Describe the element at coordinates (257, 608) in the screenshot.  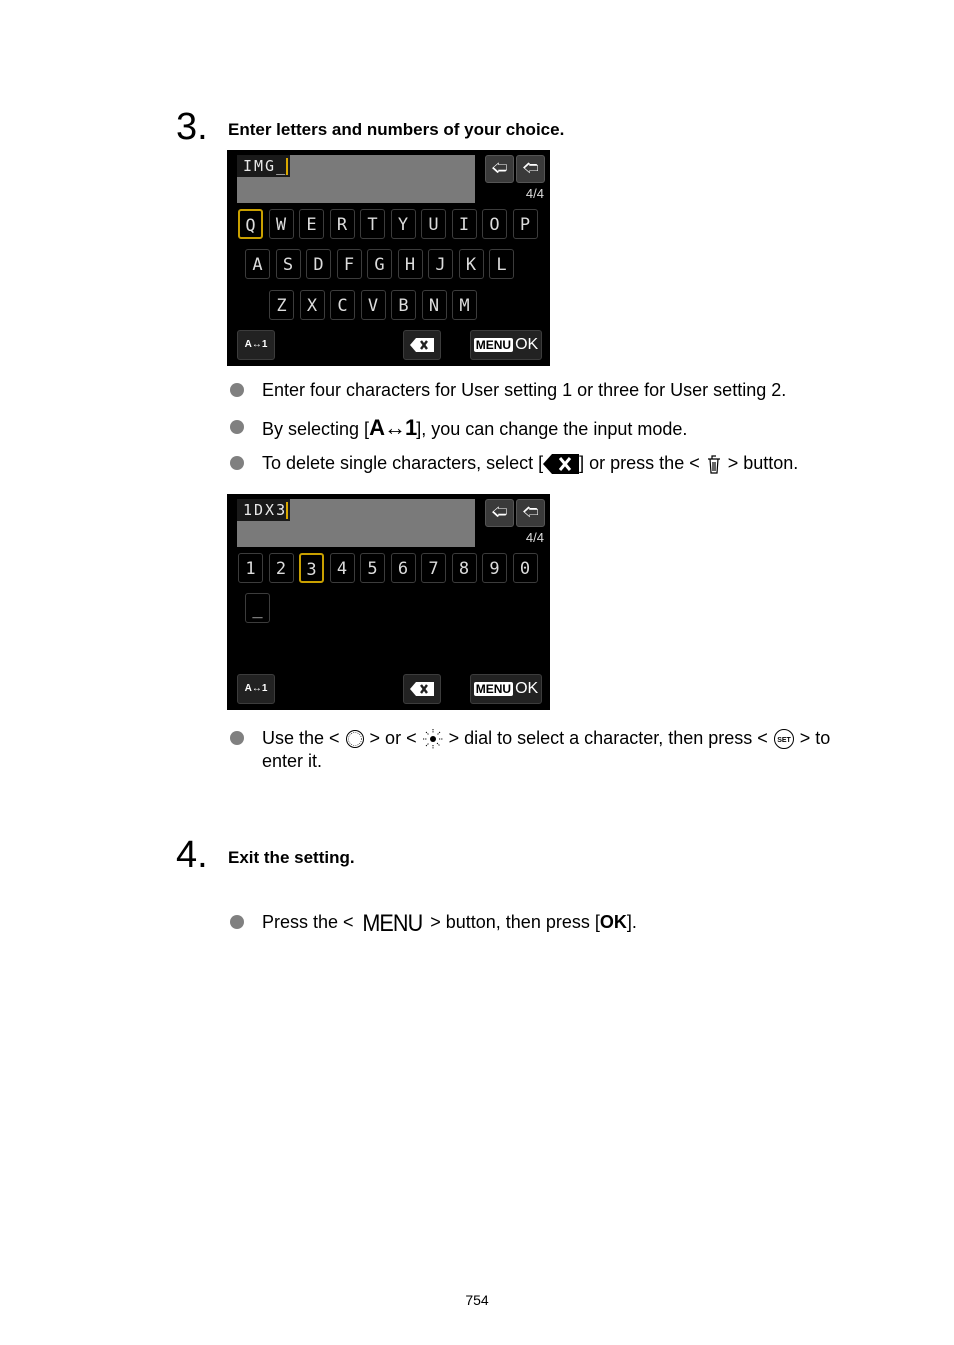
I see `key-underscore: _` at that location.